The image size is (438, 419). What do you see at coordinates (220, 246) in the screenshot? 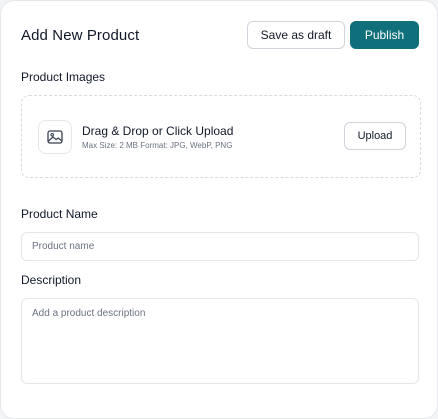
I see `product-name-input` at bounding box center [220, 246].